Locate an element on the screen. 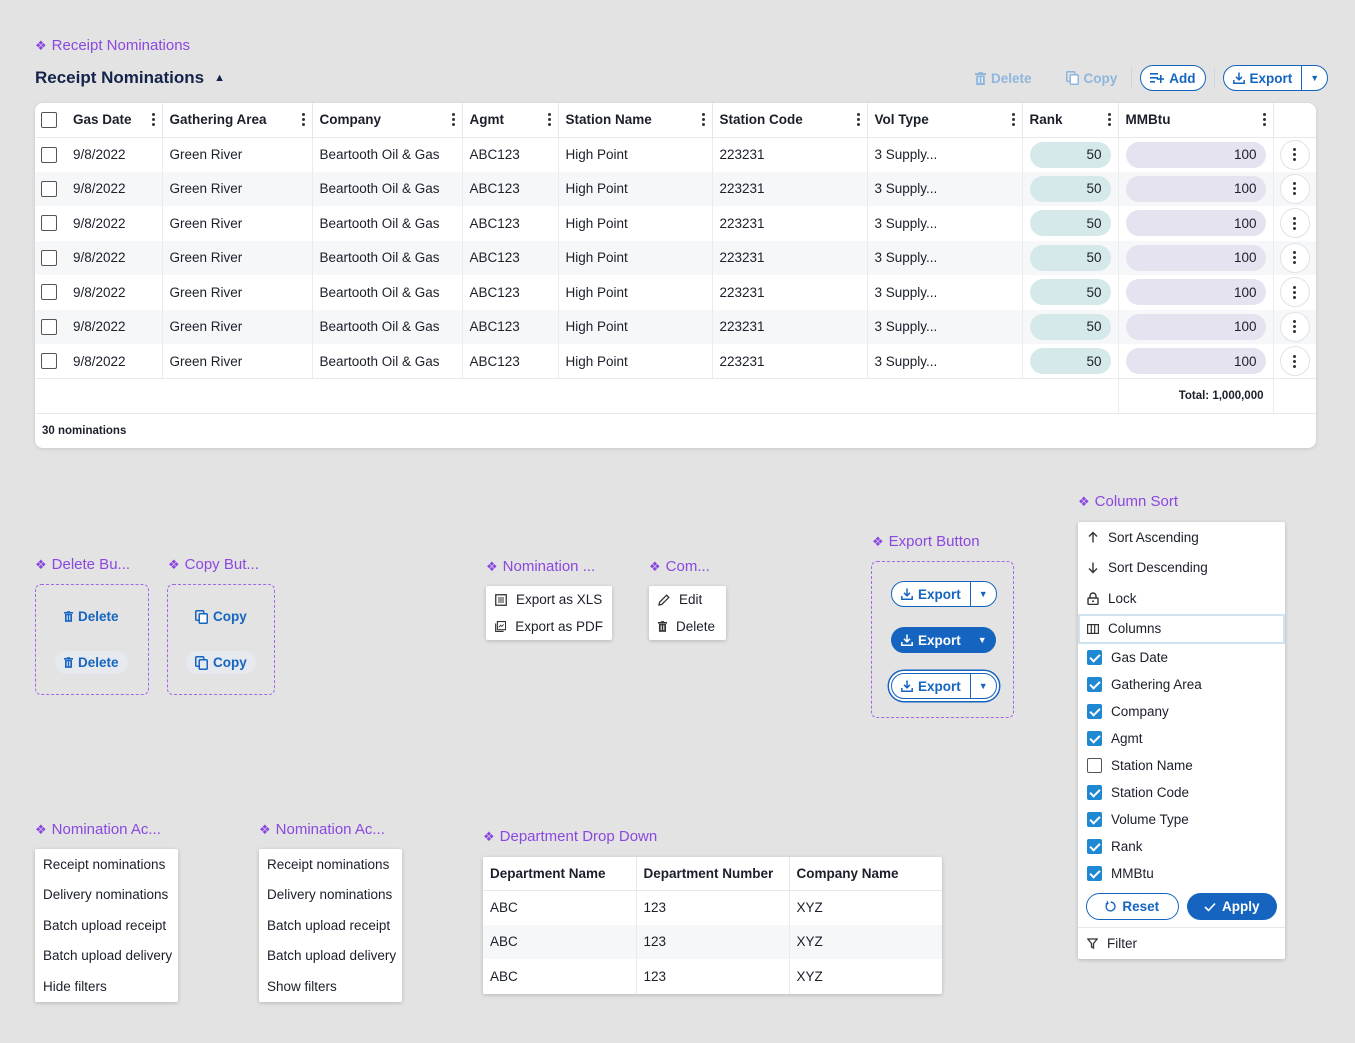 The image size is (1355, 1043). select-all-checkbox is located at coordinates (49, 119).